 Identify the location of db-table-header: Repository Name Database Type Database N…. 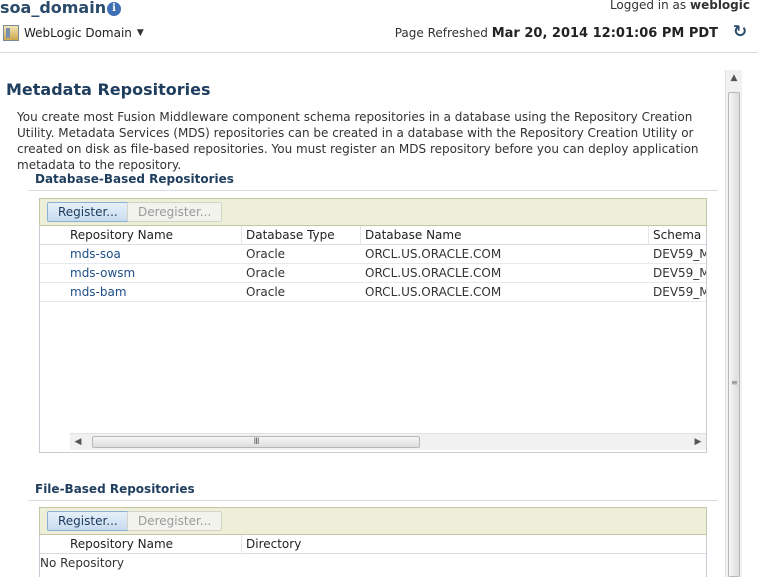
(373, 235).